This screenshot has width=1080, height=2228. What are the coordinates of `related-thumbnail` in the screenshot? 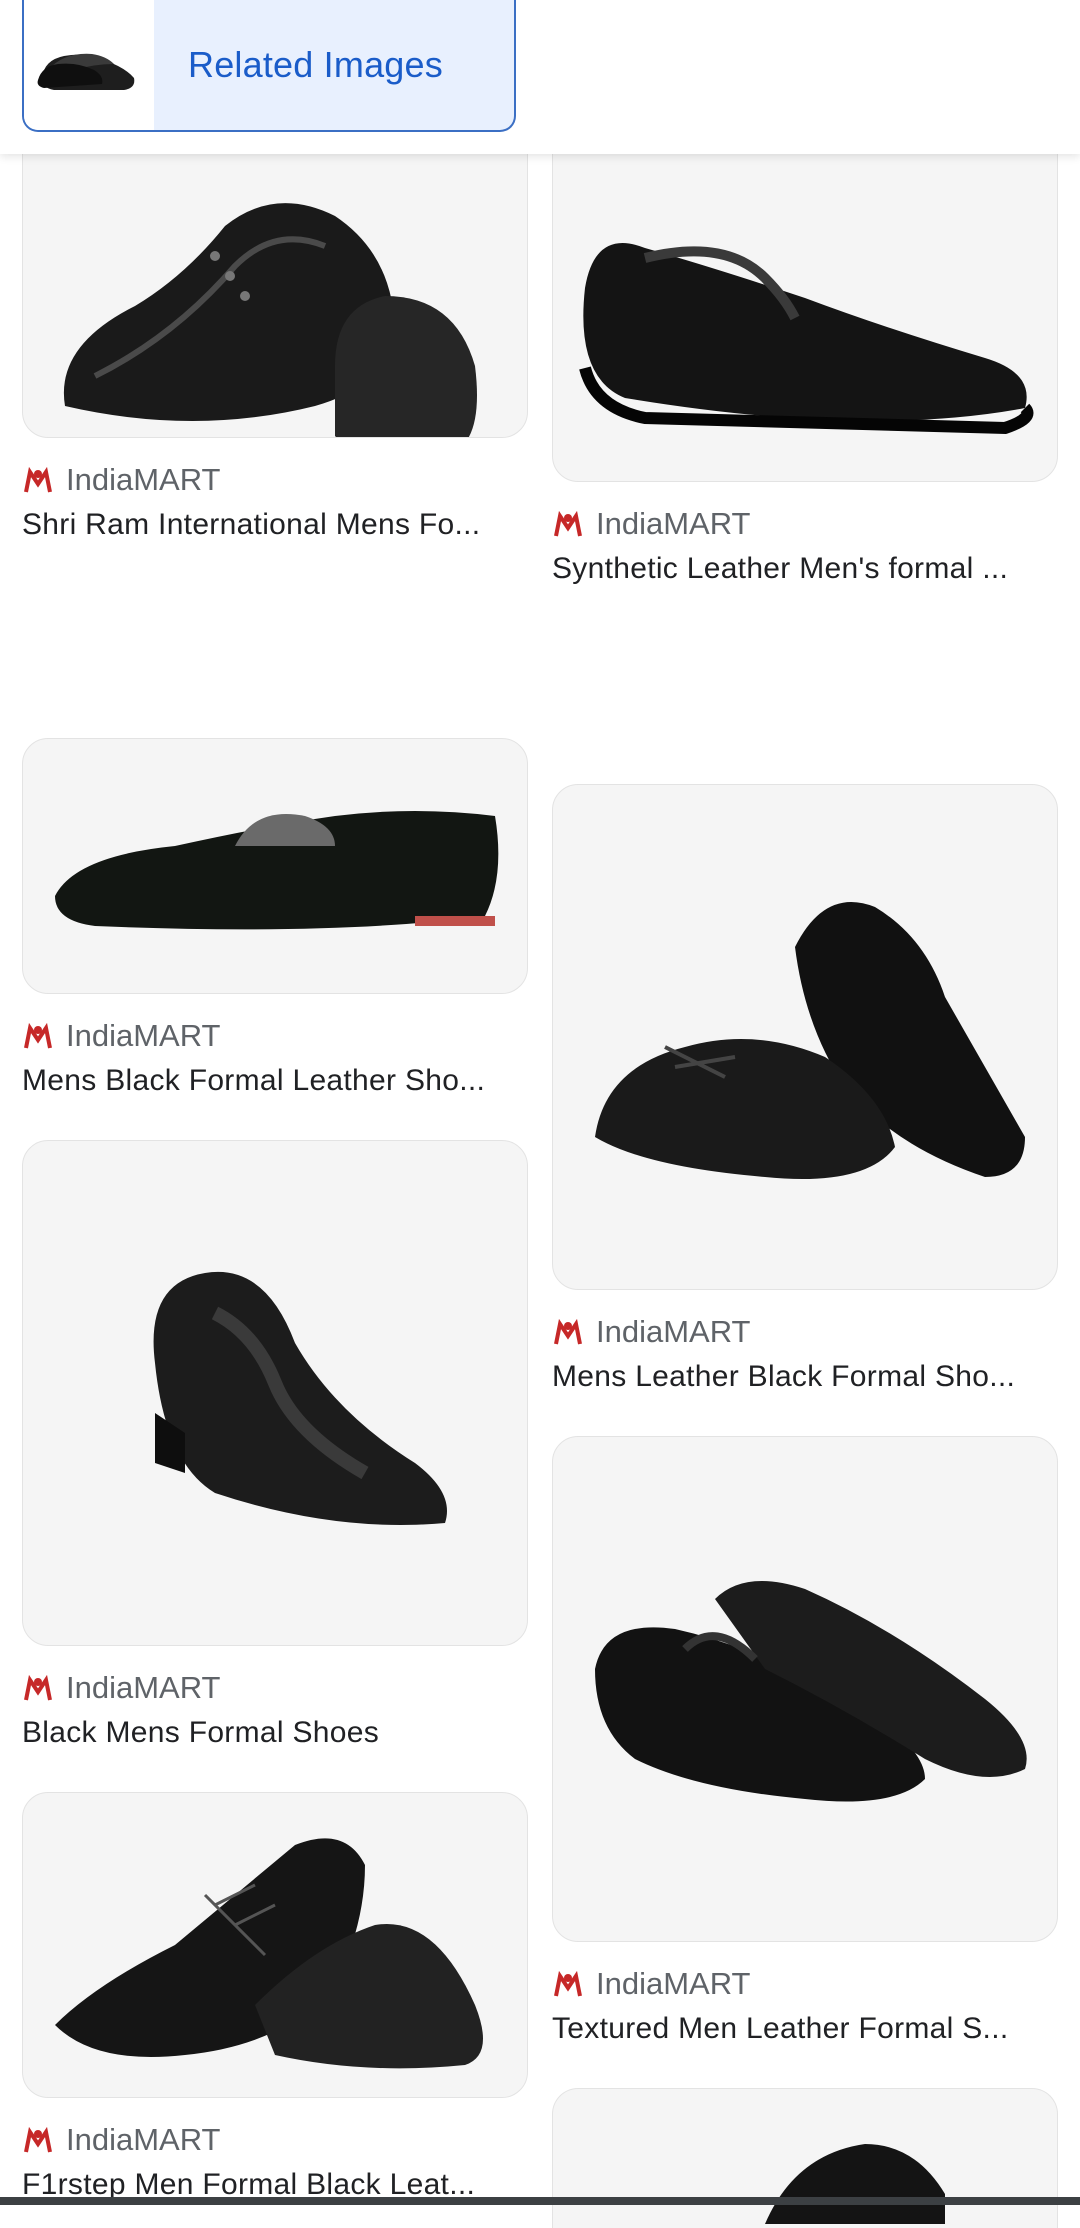 It's located at (89, 65).